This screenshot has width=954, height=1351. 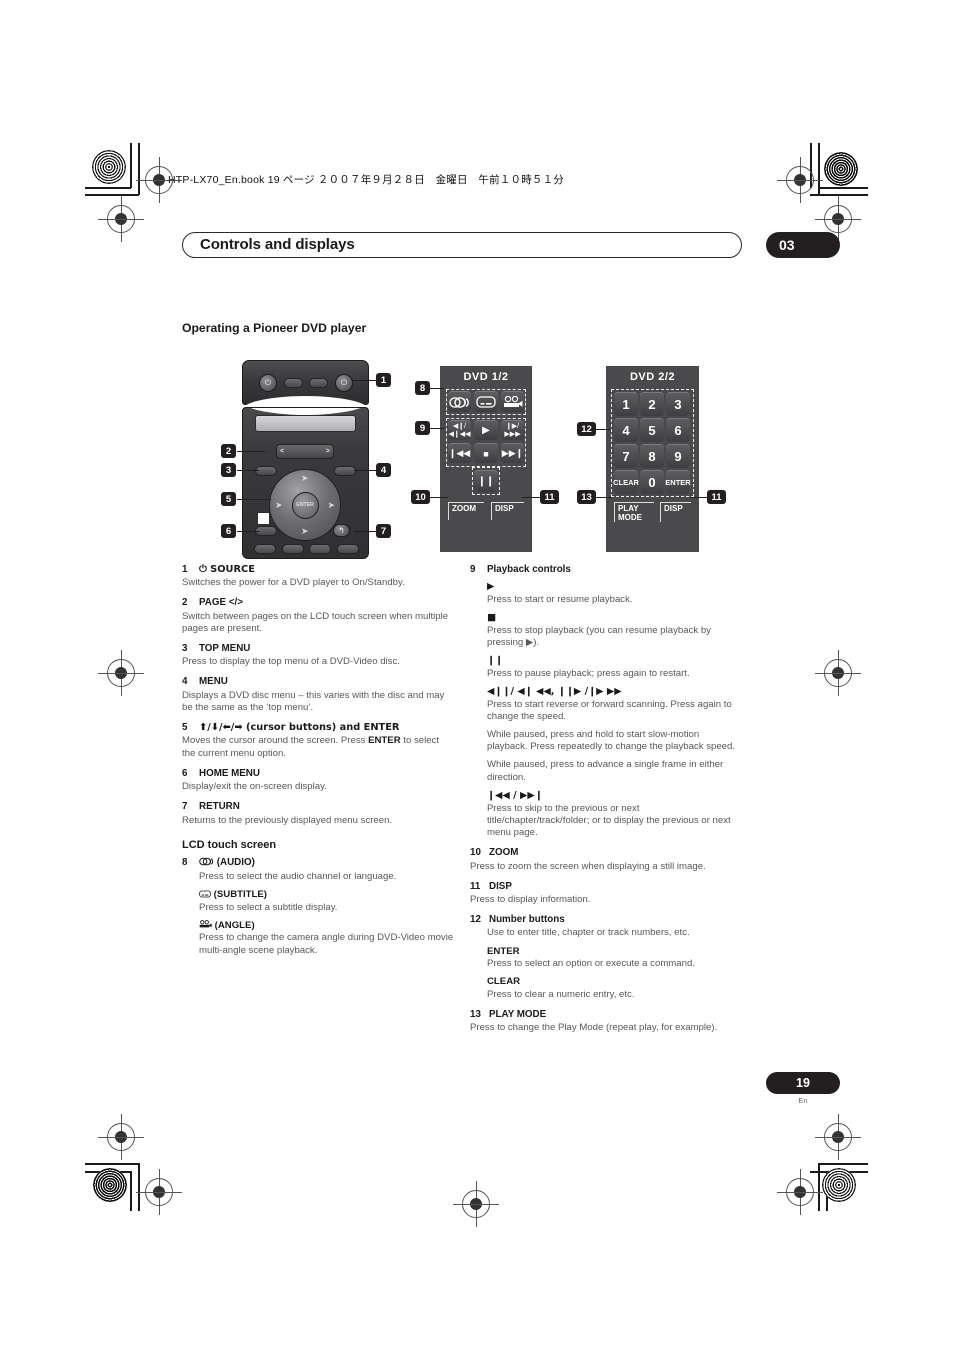 I want to click on callout-6: 6, so click(x=228, y=531).